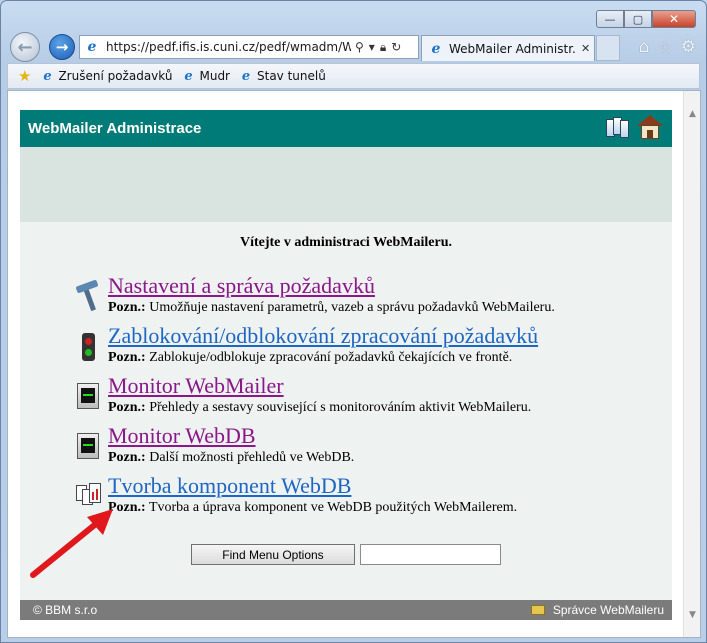  Describe the element at coordinates (346, 242) in the screenshot. I see `welcome-text: Vítejte v administraci WebMaileru.` at that location.